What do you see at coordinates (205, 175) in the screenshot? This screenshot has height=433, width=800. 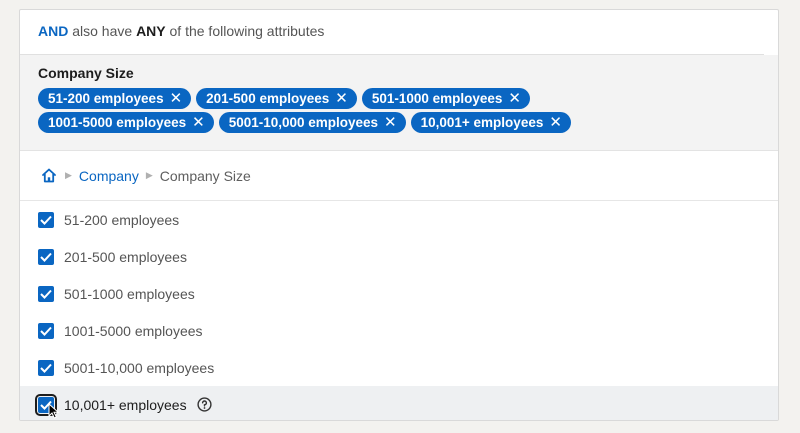 I see `breadcrumb-current: Company Size` at bounding box center [205, 175].